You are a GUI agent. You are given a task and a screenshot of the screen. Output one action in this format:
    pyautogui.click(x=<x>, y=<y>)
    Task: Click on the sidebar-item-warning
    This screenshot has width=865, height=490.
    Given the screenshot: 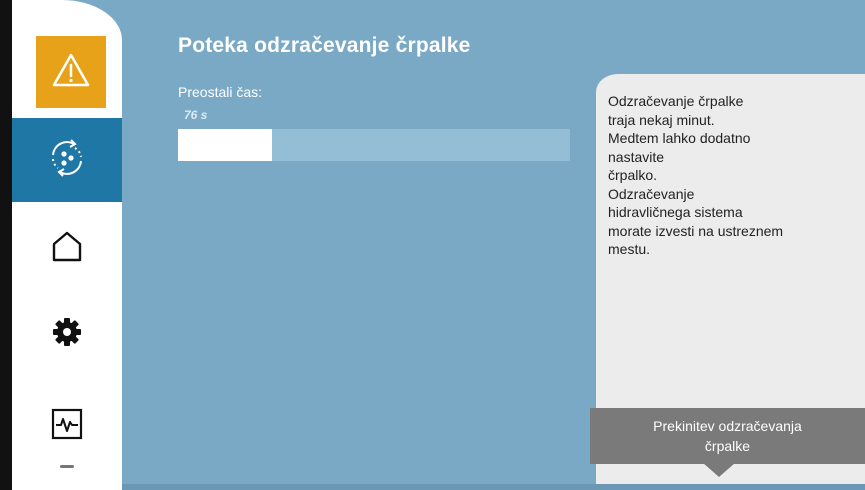 What is the action you would take?
    pyautogui.click(x=71, y=72)
    